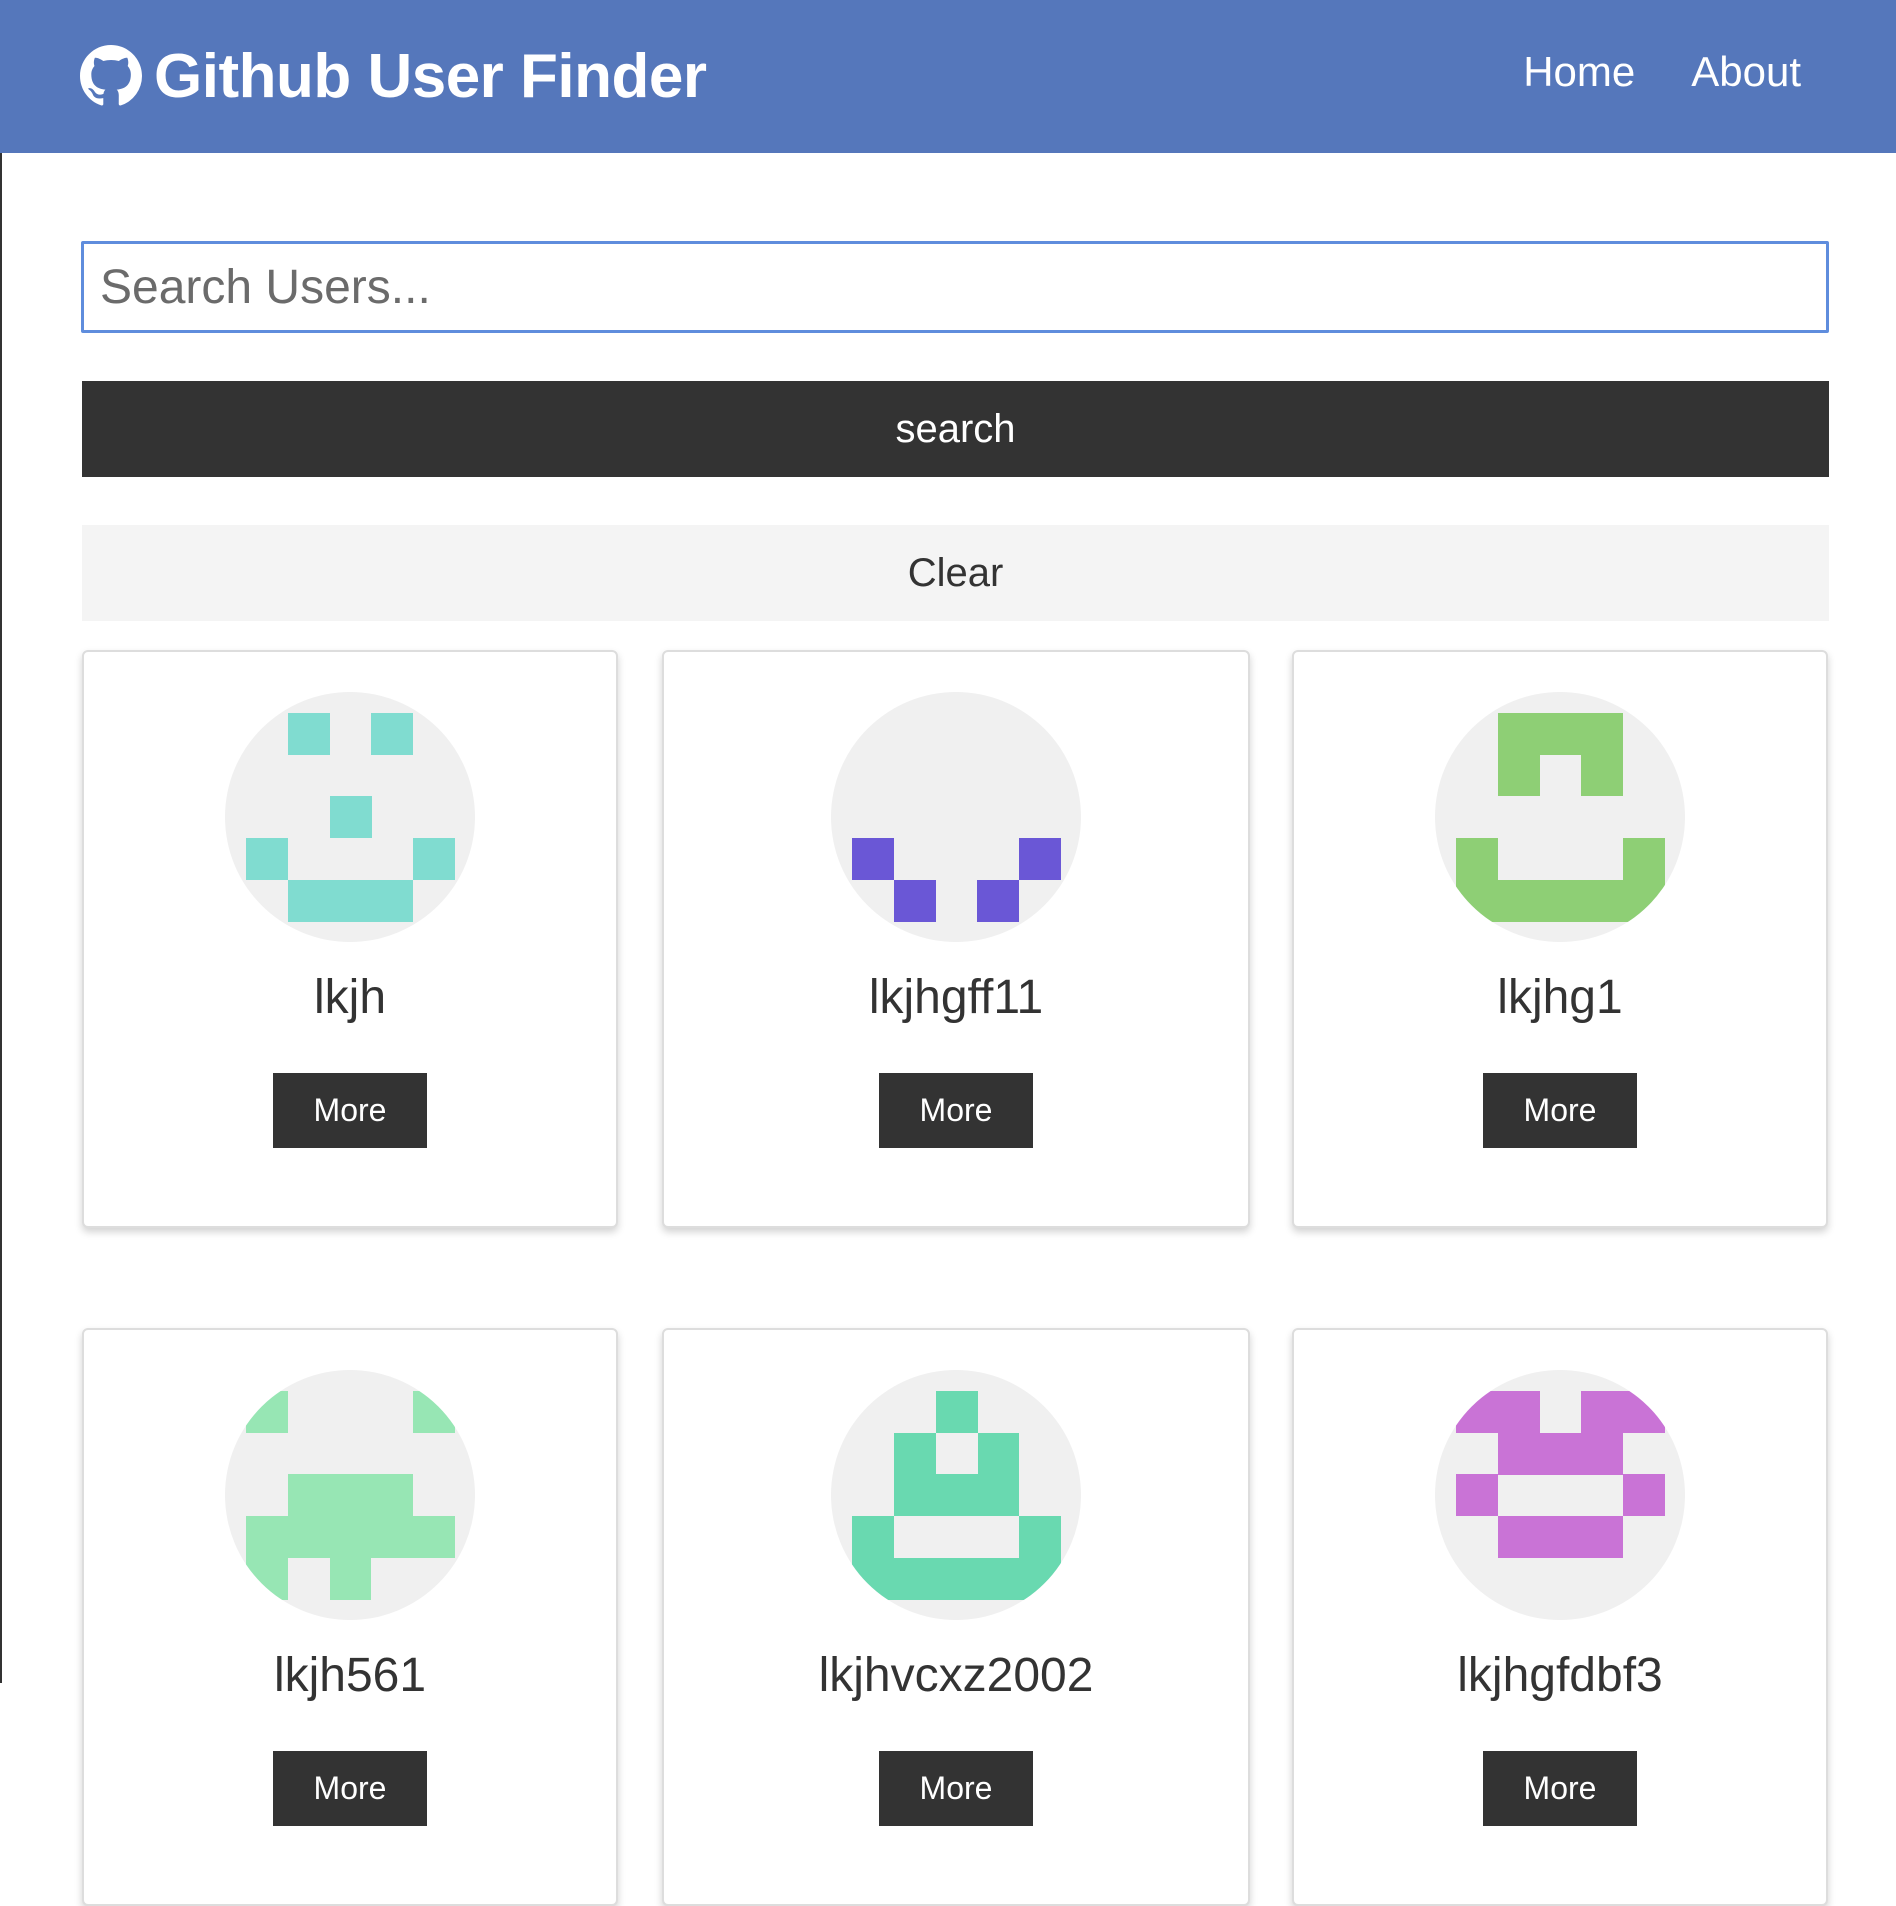 The height and width of the screenshot is (1906, 1896). I want to click on user-card: lkjh561 More, so click(350, 1617).